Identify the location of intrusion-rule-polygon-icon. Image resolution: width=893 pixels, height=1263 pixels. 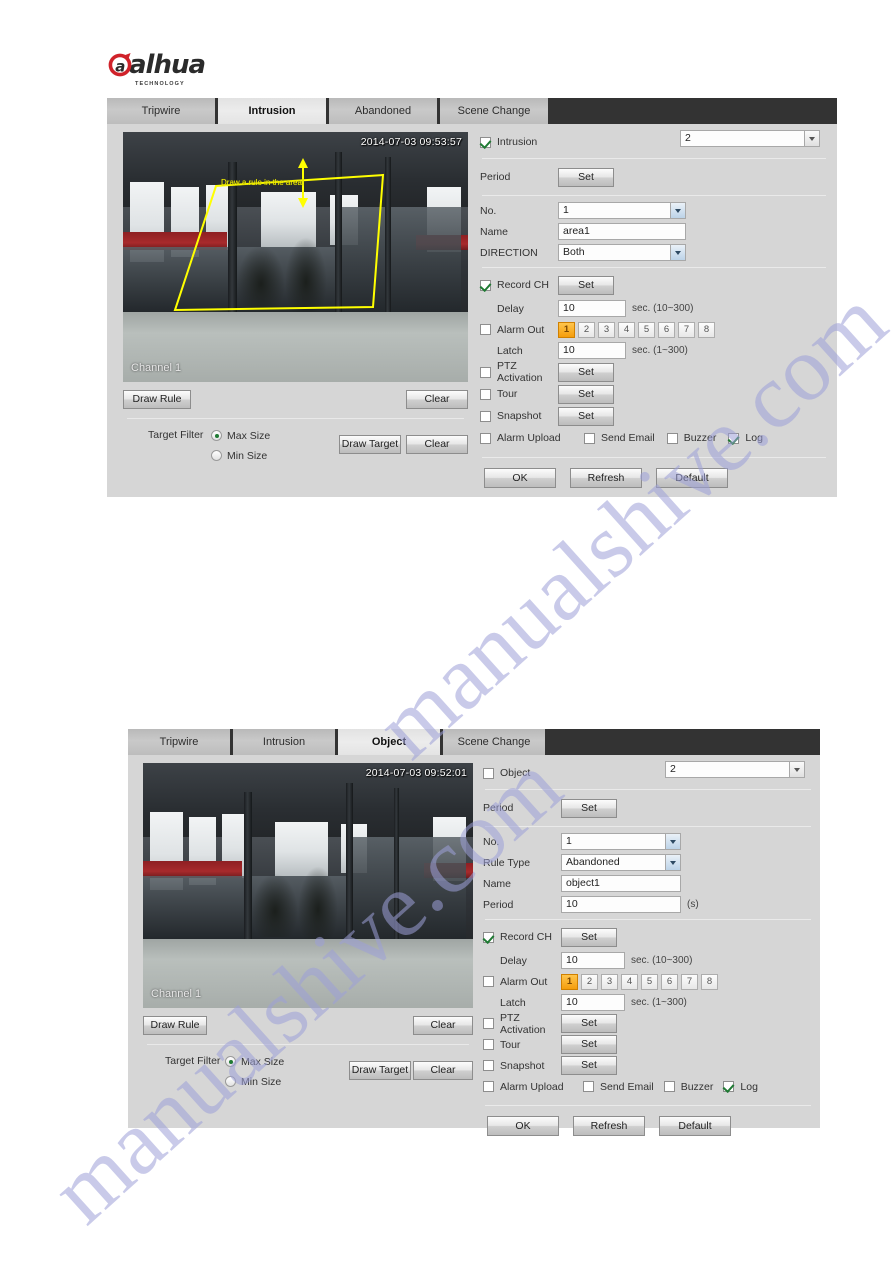
(279, 235).